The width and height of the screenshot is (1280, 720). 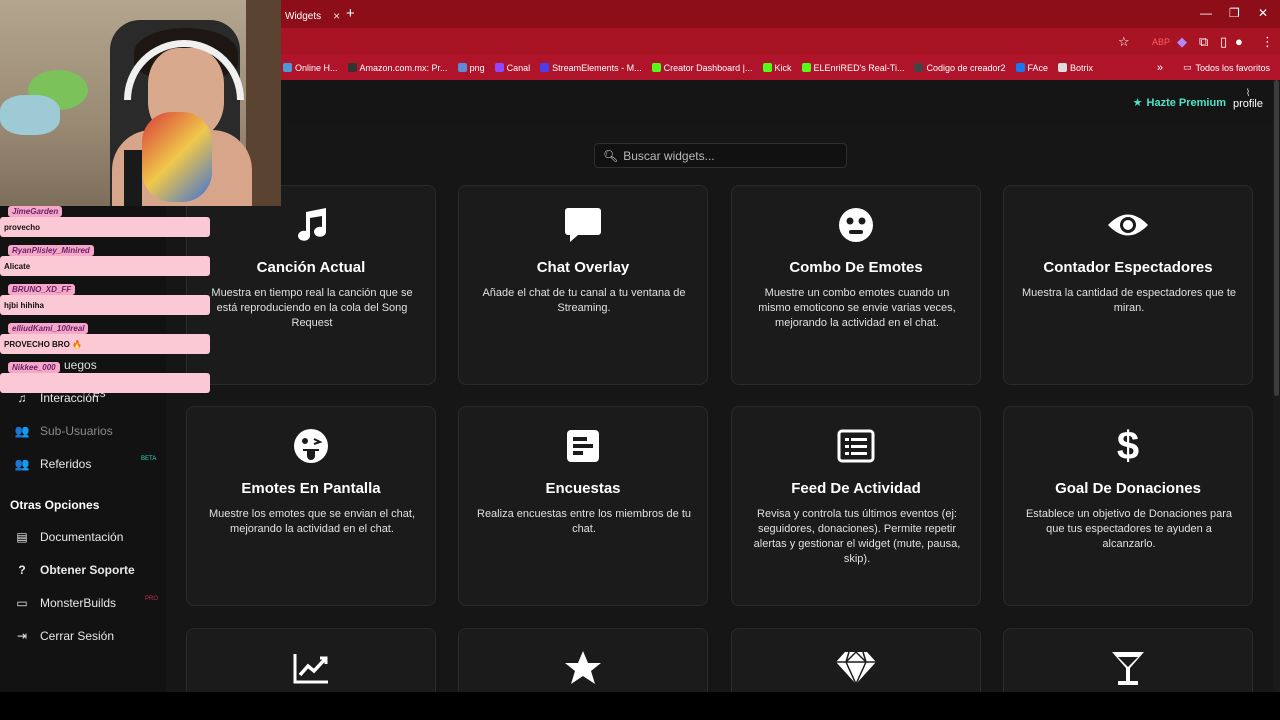 What do you see at coordinates (78, 603) in the screenshot?
I see `sidebar-item-label: MonsterBuilds` at bounding box center [78, 603].